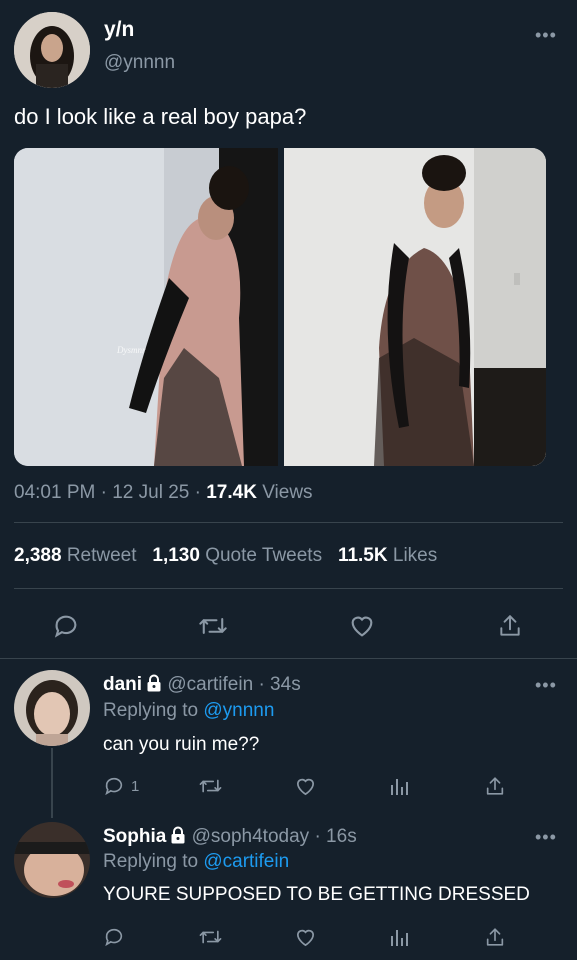 The width and height of the screenshot is (577, 960). Describe the element at coordinates (52, 783) in the screenshot. I see `thread-line` at that location.